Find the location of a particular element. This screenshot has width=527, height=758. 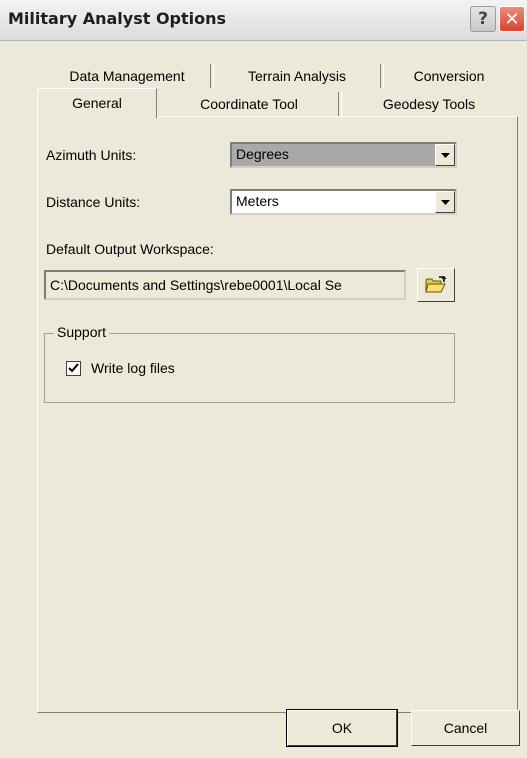

tab-terrain-analysis: Terrain Analysis is located at coordinates (297, 76).